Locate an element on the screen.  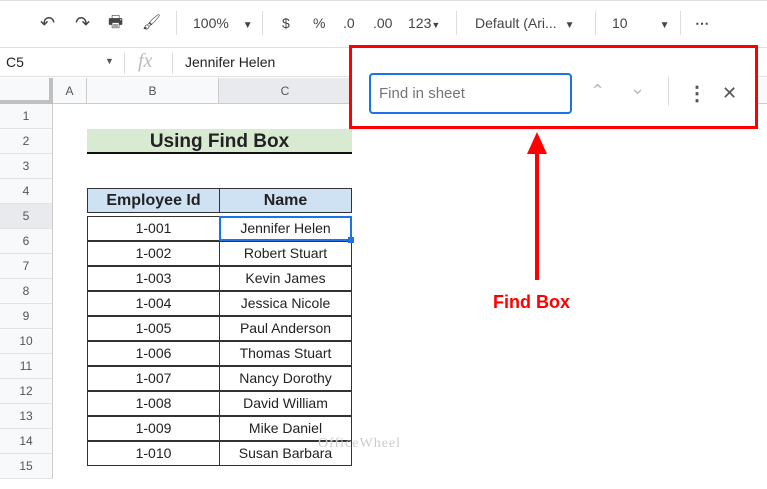
currency-button: $ is located at coordinates (286, 23).